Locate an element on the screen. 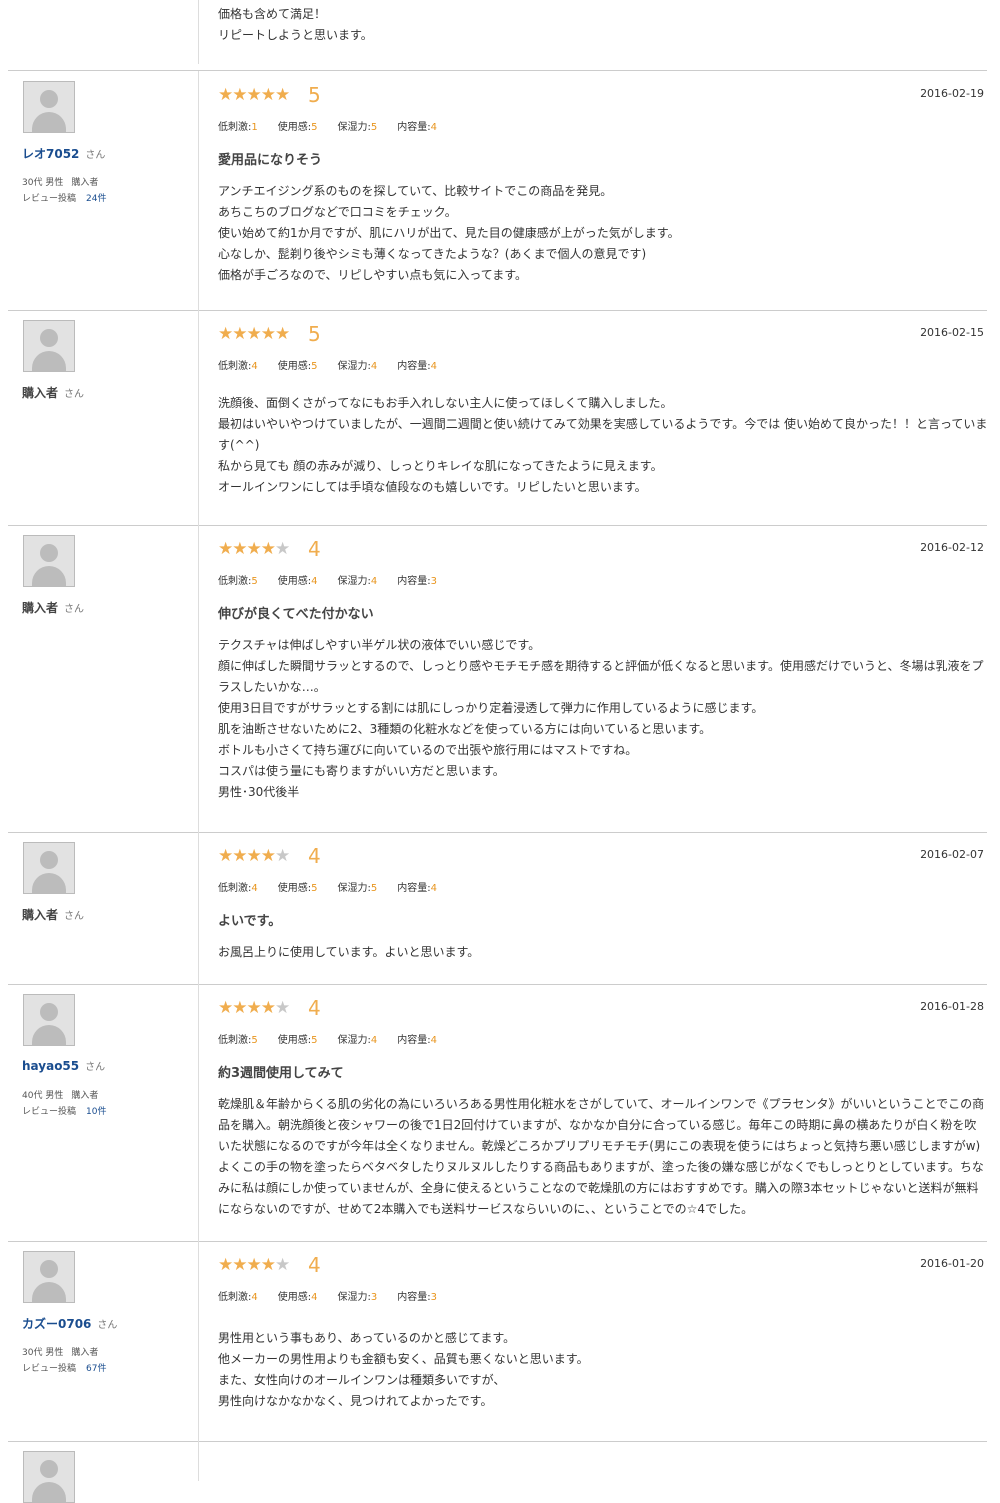 This screenshot has height=1503, width=1000. criterion: 低刺激:1 is located at coordinates (238, 125).